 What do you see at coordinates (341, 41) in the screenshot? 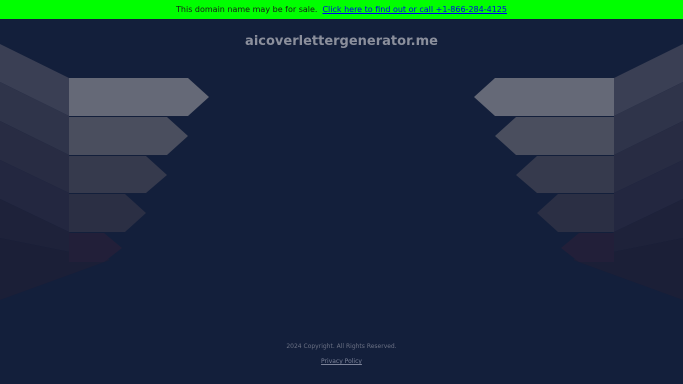
I see `domain-name-title: aicoverlettergenerator.me` at bounding box center [341, 41].